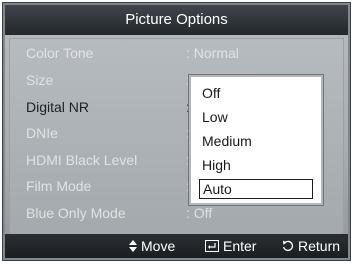  I want to click on menu-item-blue-only-mode: Blue Only Mode : Off, so click(119, 213).